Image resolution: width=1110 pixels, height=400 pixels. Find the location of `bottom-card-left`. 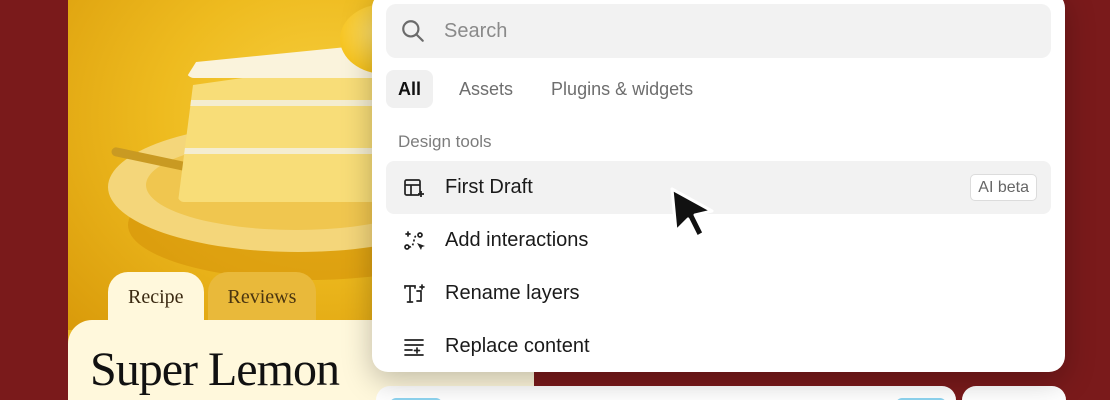

bottom-card-left is located at coordinates (666, 393).